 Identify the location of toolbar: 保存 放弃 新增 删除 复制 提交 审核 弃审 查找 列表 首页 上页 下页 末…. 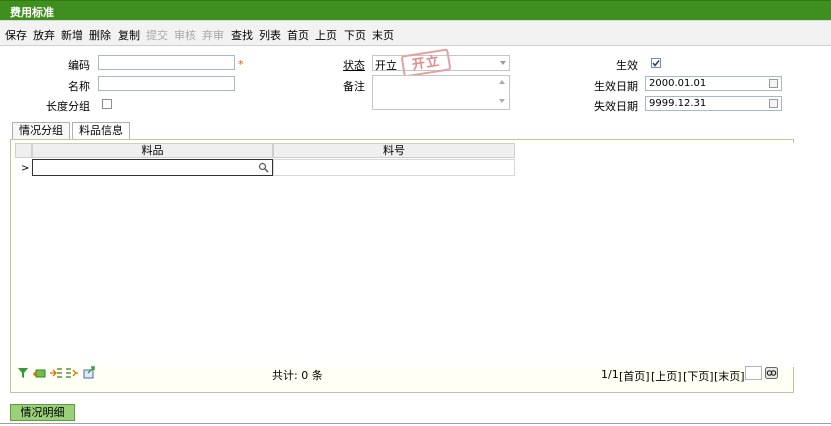
(415, 33).